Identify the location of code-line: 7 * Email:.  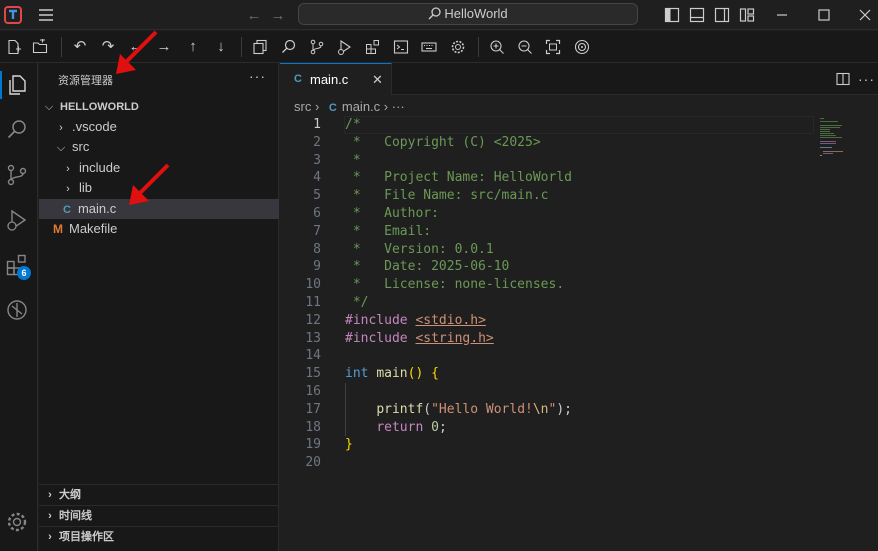
(579, 232).